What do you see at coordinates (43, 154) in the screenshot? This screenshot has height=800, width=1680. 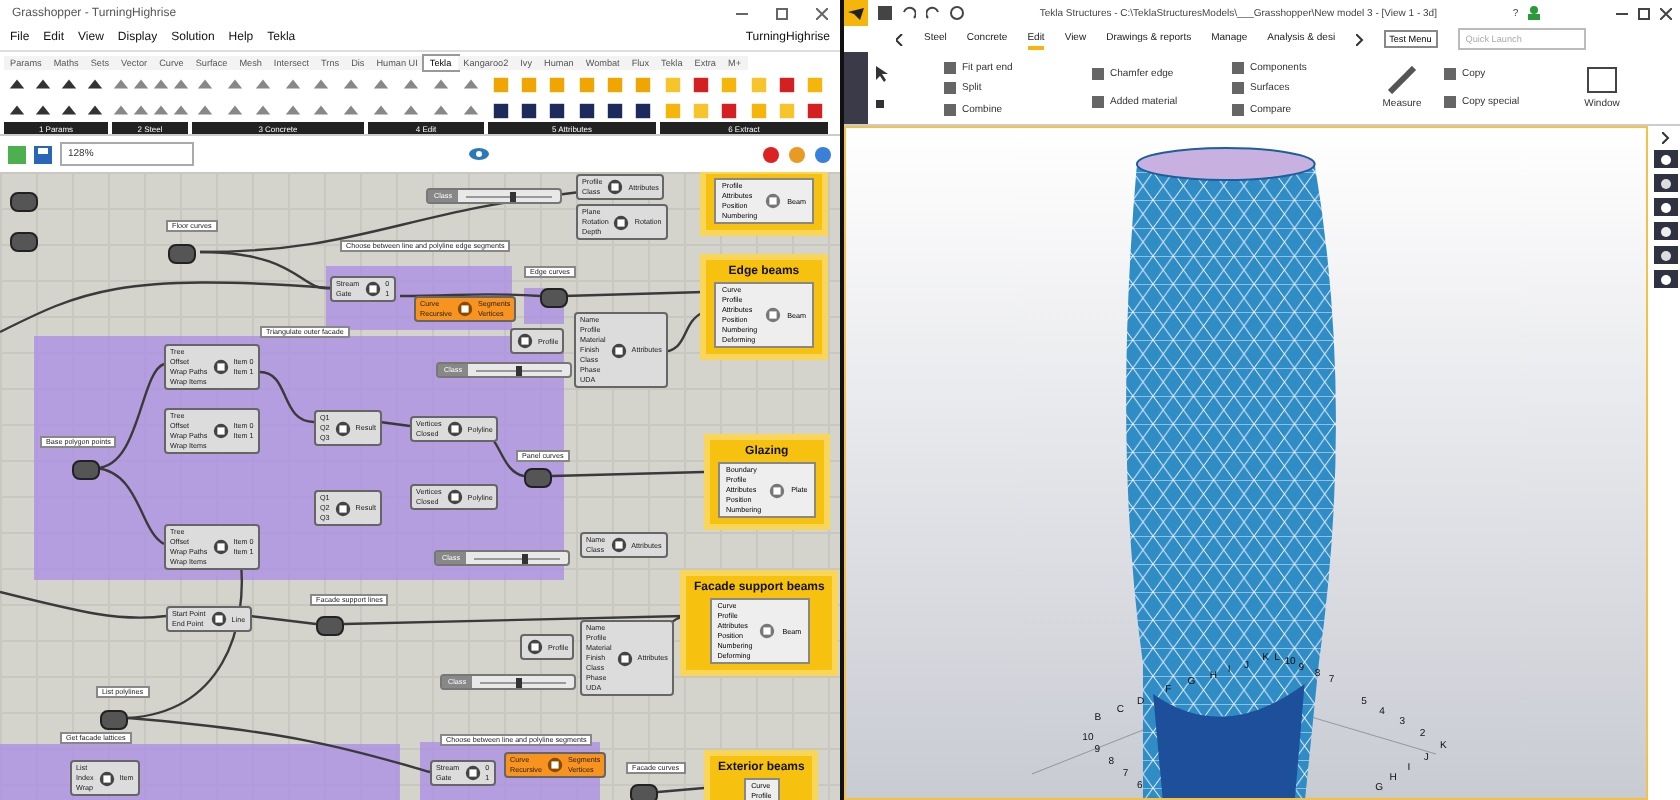 I see `save-icon` at bounding box center [43, 154].